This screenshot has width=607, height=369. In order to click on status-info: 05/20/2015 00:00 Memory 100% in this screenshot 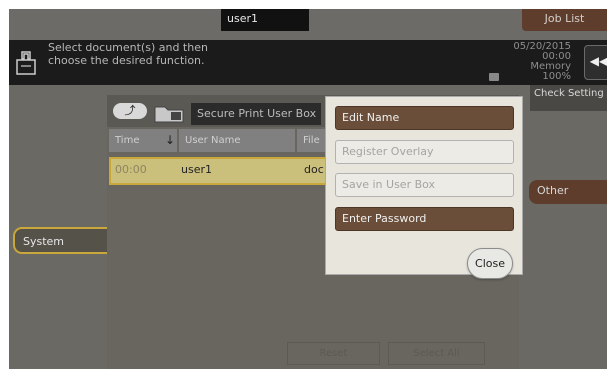, I will do `click(542, 61)`.